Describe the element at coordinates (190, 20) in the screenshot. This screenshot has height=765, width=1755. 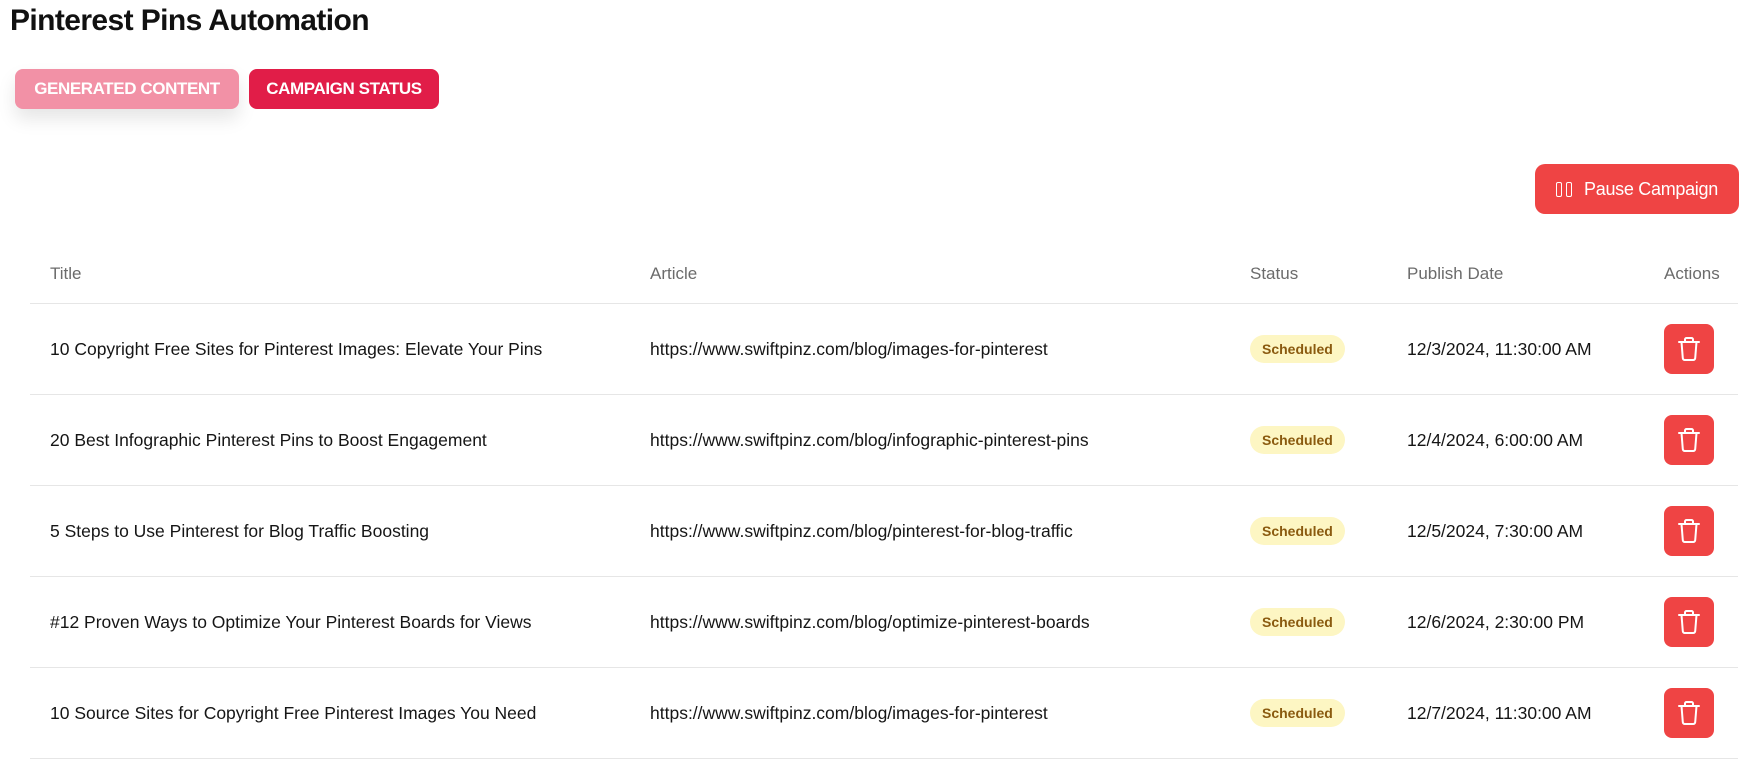
I see `page-title: Pinterest Pins Automation` at that location.